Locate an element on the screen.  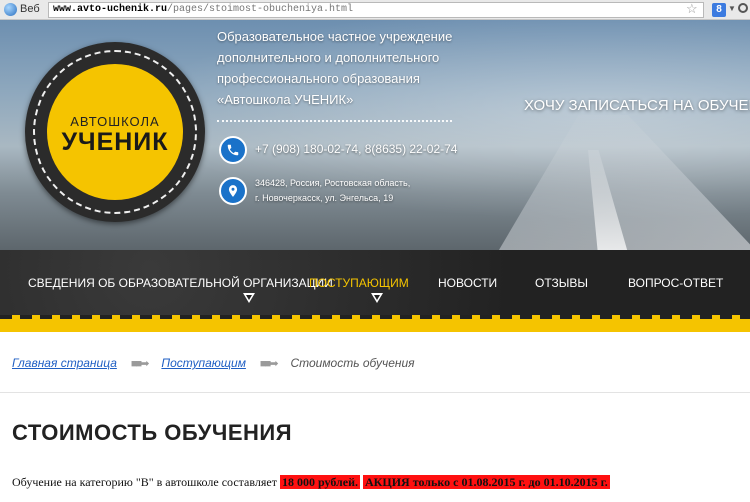
globe-icon is located at coordinates (10, 9).